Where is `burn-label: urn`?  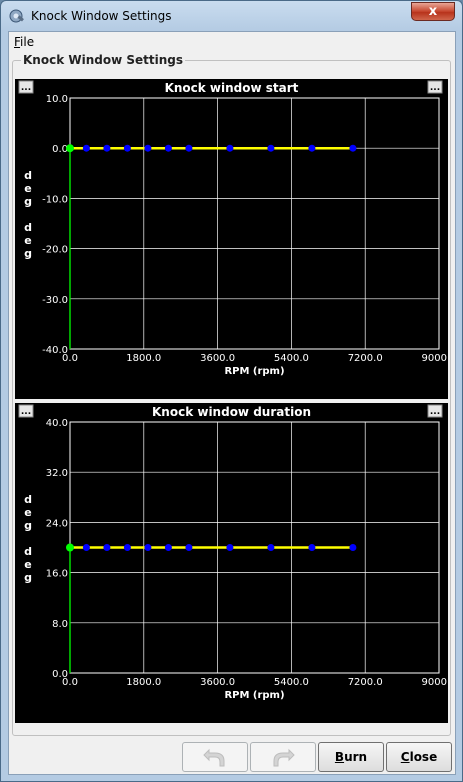 burn-label: urn is located at coordinates (356, 757).